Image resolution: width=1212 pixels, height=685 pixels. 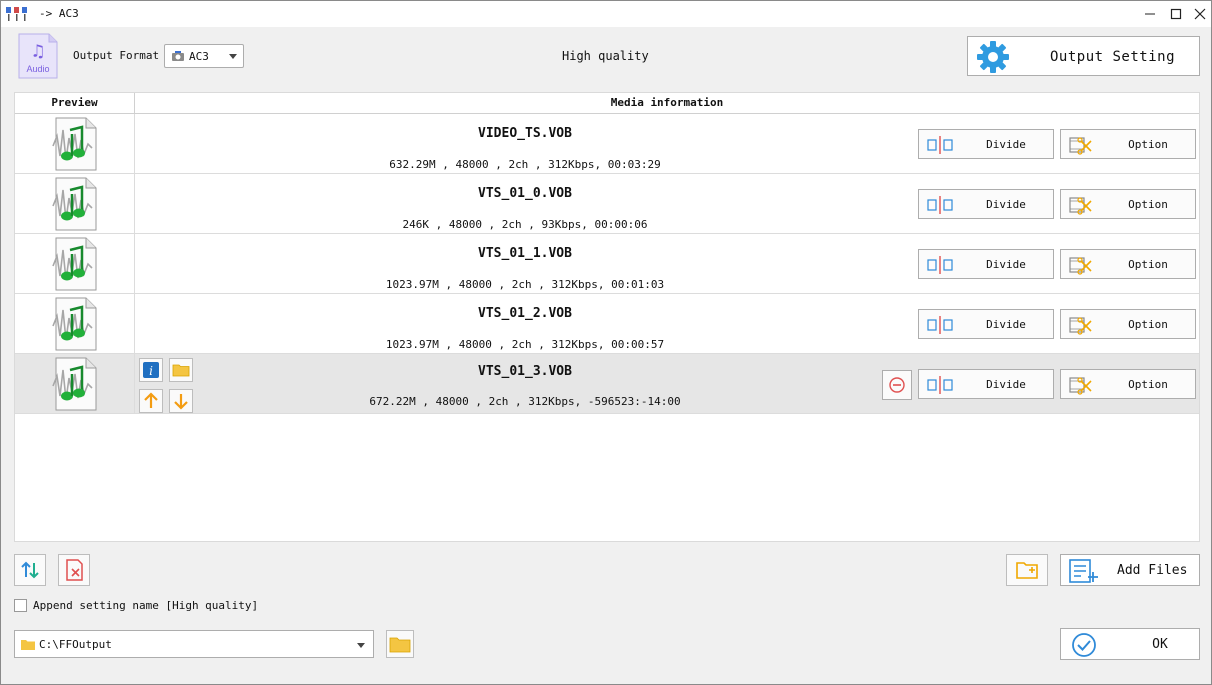 What do you see at coordinates (525, 313) in the screenshot?
I see `file-name: VTS_01_2.VOB` at bounding box center [525, 313].